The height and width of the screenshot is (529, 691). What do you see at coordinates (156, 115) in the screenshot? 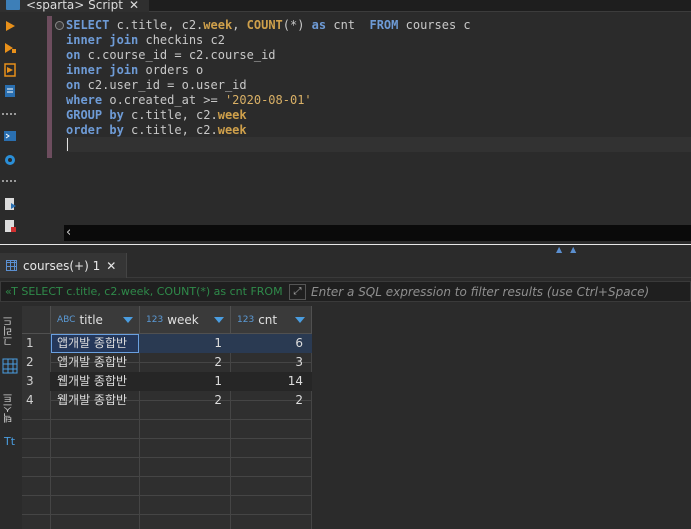
I see `sql-line-7: GROUP by c.title, c2.week` at bounding box center [156, 115].